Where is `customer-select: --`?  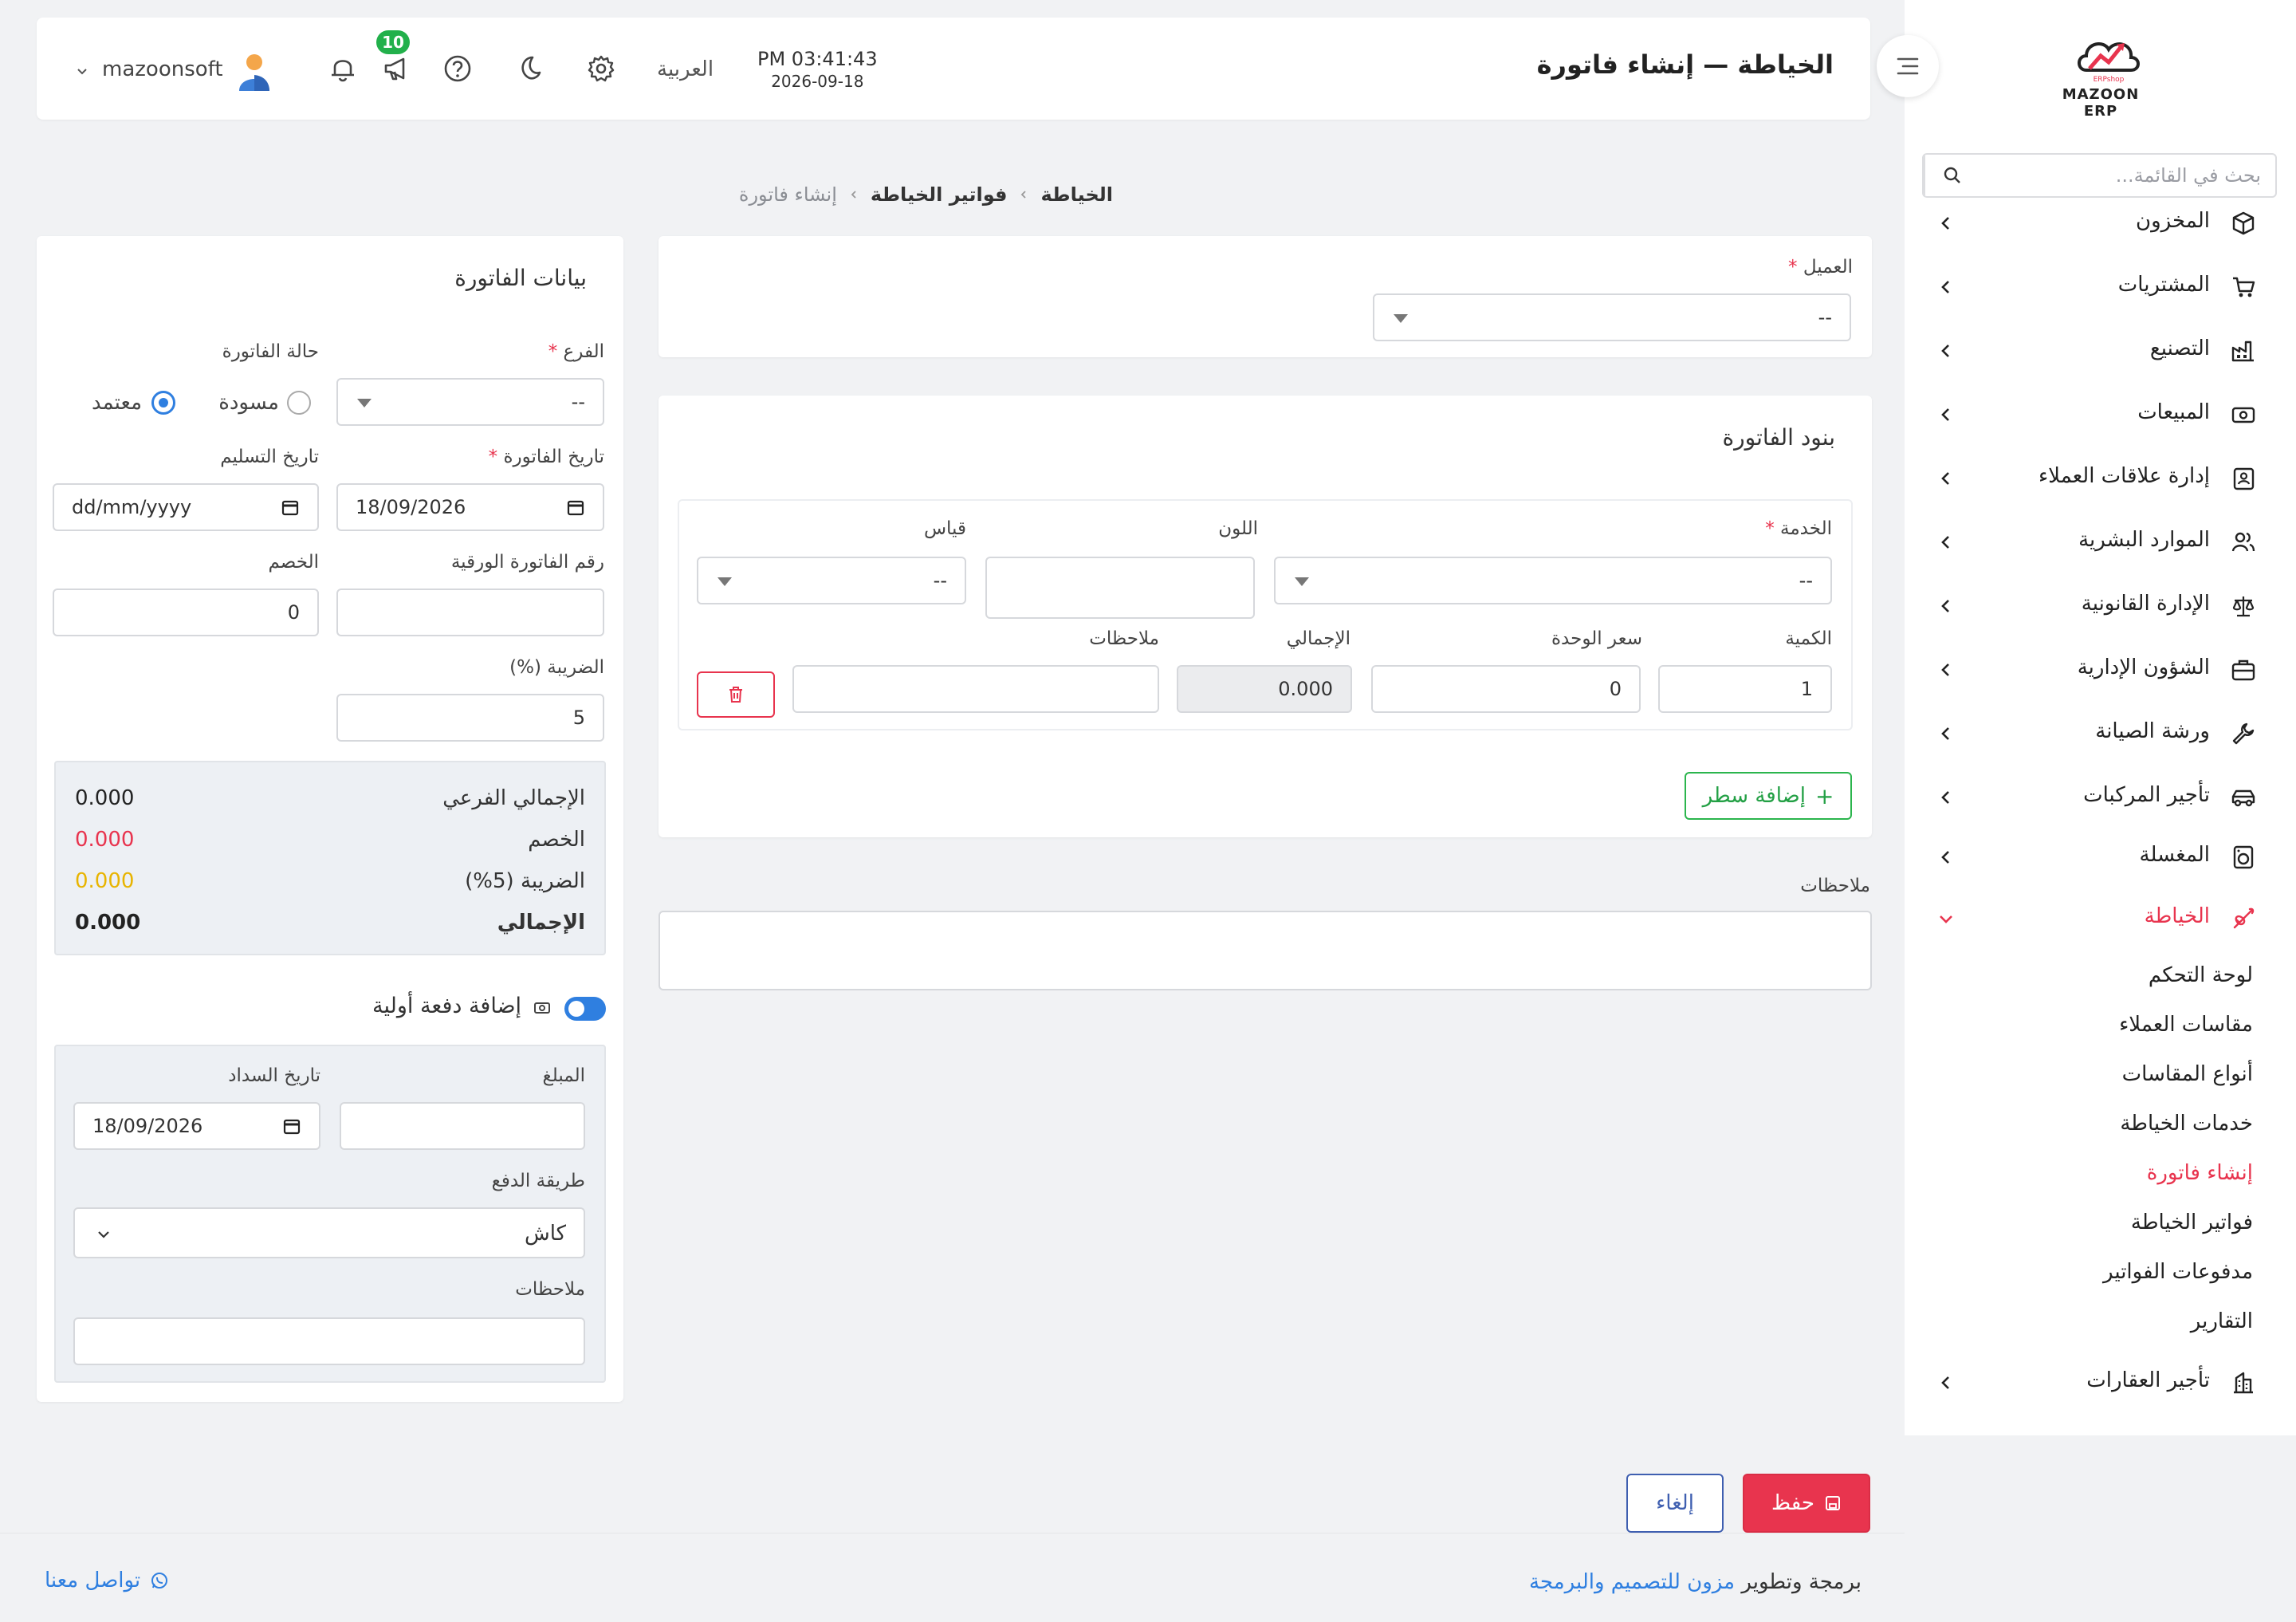
customer-select: -- is located at coordinates (1612, 317).